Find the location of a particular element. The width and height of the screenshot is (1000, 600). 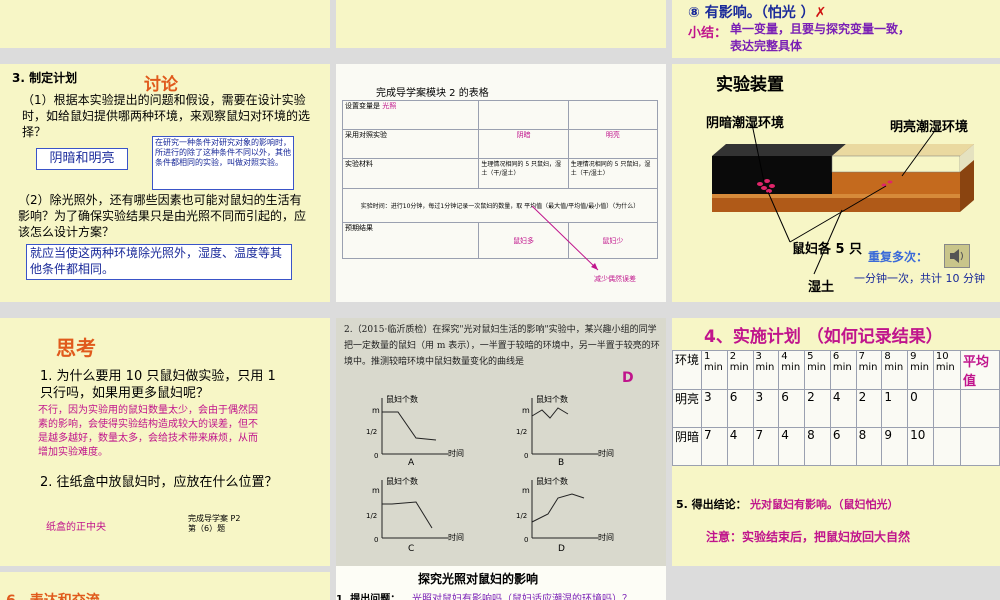

half-c: 1/2 is located at coordinates (372, 516).